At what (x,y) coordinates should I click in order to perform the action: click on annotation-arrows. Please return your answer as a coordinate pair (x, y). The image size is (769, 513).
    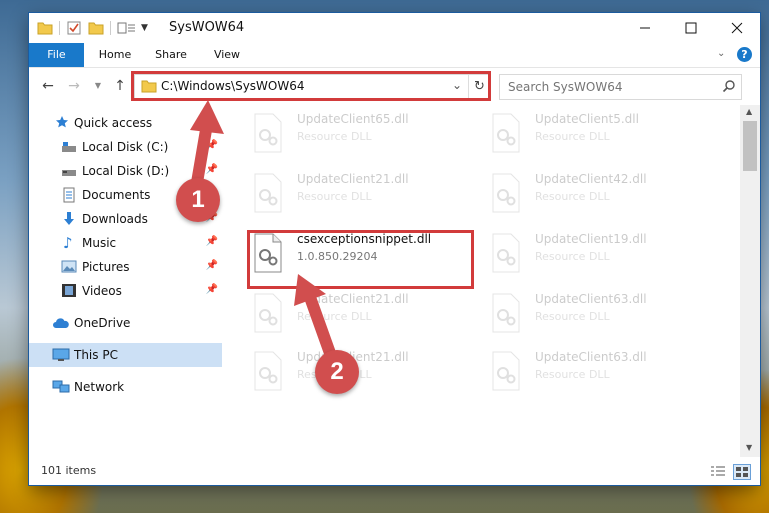
    Looking at the image, I should click on (265, 238).